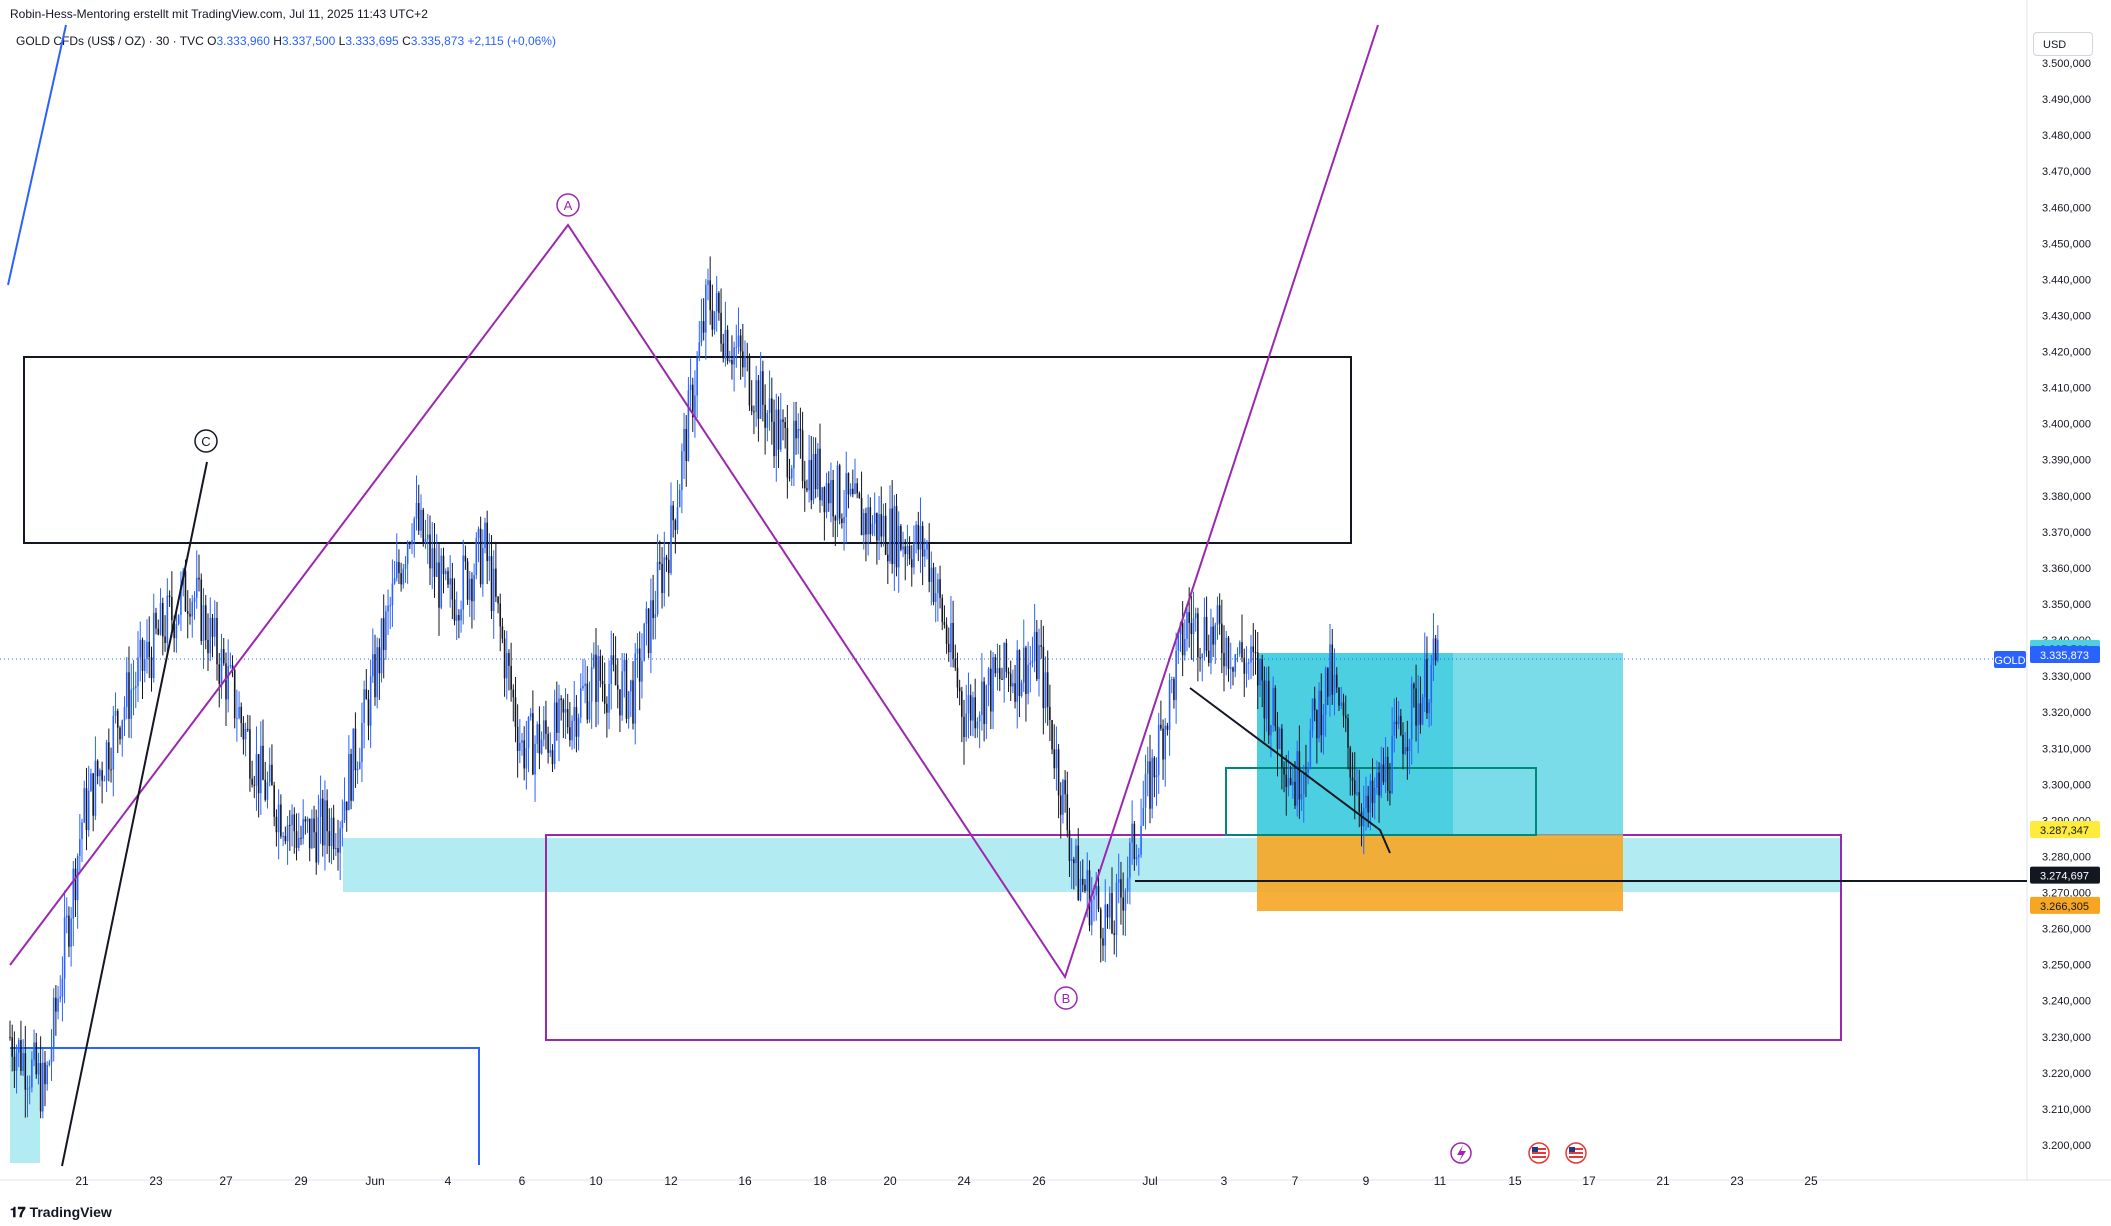 This screenshot has height=1226, width=2111. What do you see at coordinates (1461, 1153) in the screenshot?
I see `lightning-event-icon` at bounding box center [1461, 1153].